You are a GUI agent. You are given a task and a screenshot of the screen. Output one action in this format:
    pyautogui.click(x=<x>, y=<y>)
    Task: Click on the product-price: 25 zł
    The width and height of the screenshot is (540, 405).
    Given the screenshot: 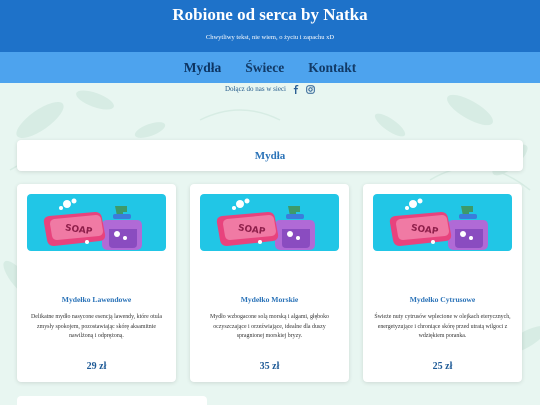 What is the action you would take?
    pyautogui.click(x=442, y=366)
    